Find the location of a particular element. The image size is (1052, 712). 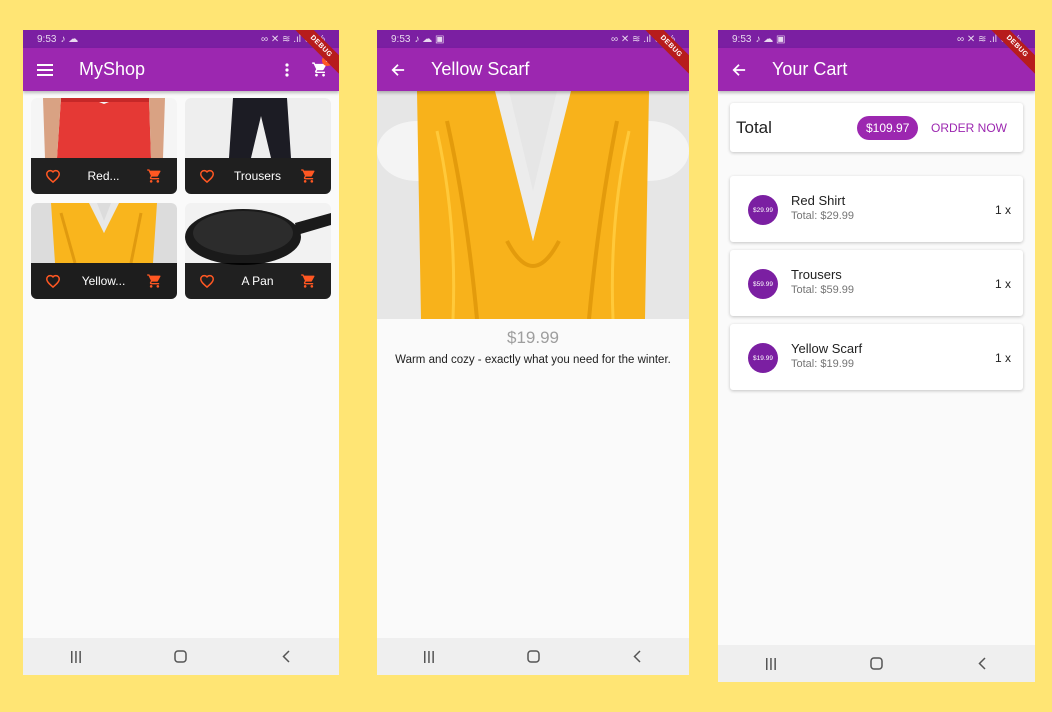

total-card: Total $109.97 ORDER NOW is located at coordinates (876, 127).